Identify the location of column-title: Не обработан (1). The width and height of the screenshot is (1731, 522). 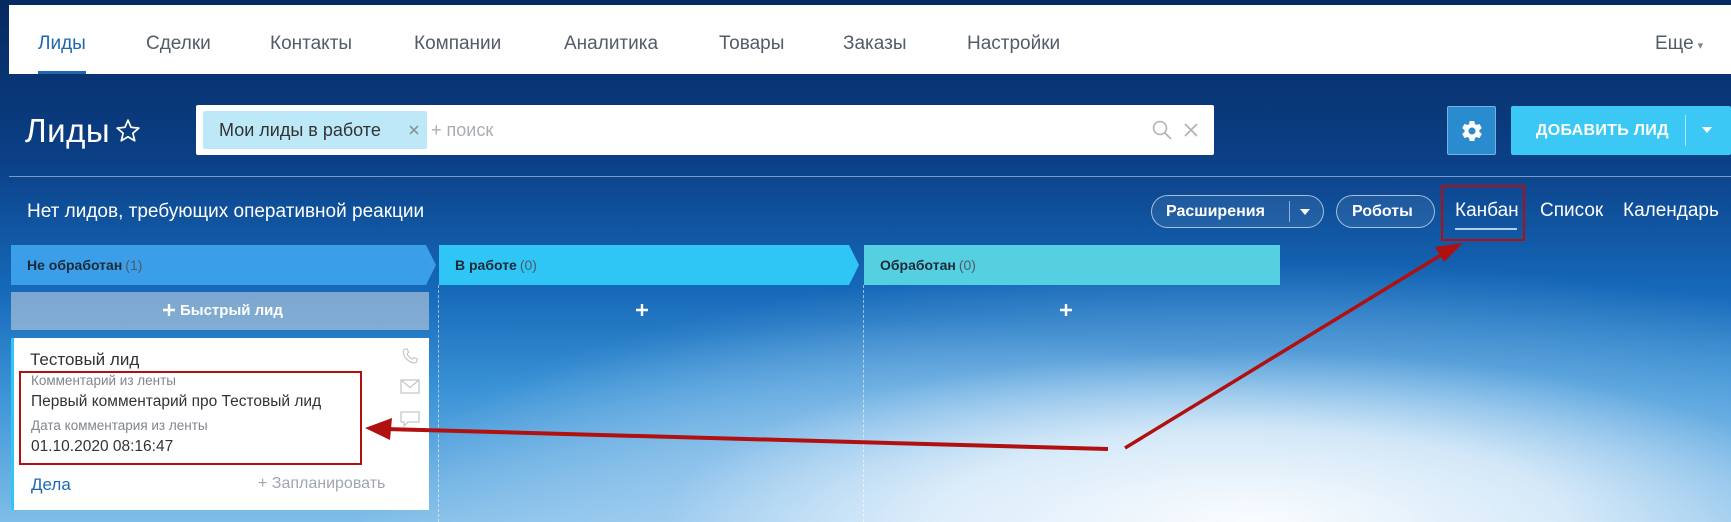
(84, 265).